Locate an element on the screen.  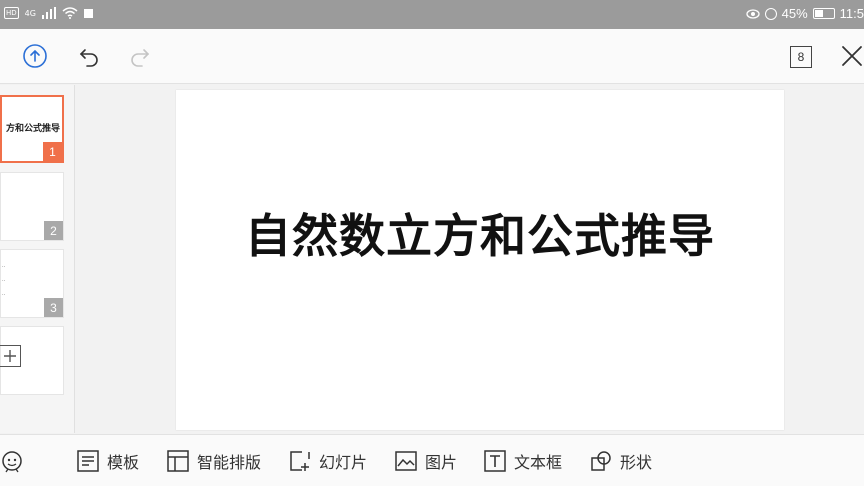
bottom-toolbar: 模板 智能排版 幻灯片 图片 文本框 形状 is located at coordinates (432, 460).